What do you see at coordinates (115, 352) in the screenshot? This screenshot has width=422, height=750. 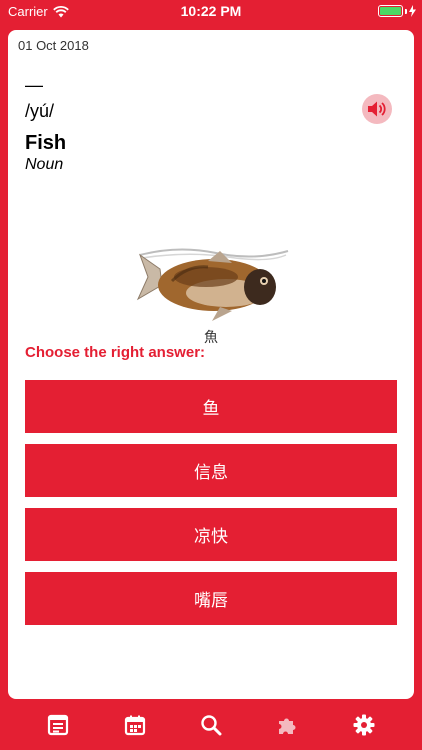 I see `quiz-prompt: Choose the right answer:` at bounding box center [115, 352].